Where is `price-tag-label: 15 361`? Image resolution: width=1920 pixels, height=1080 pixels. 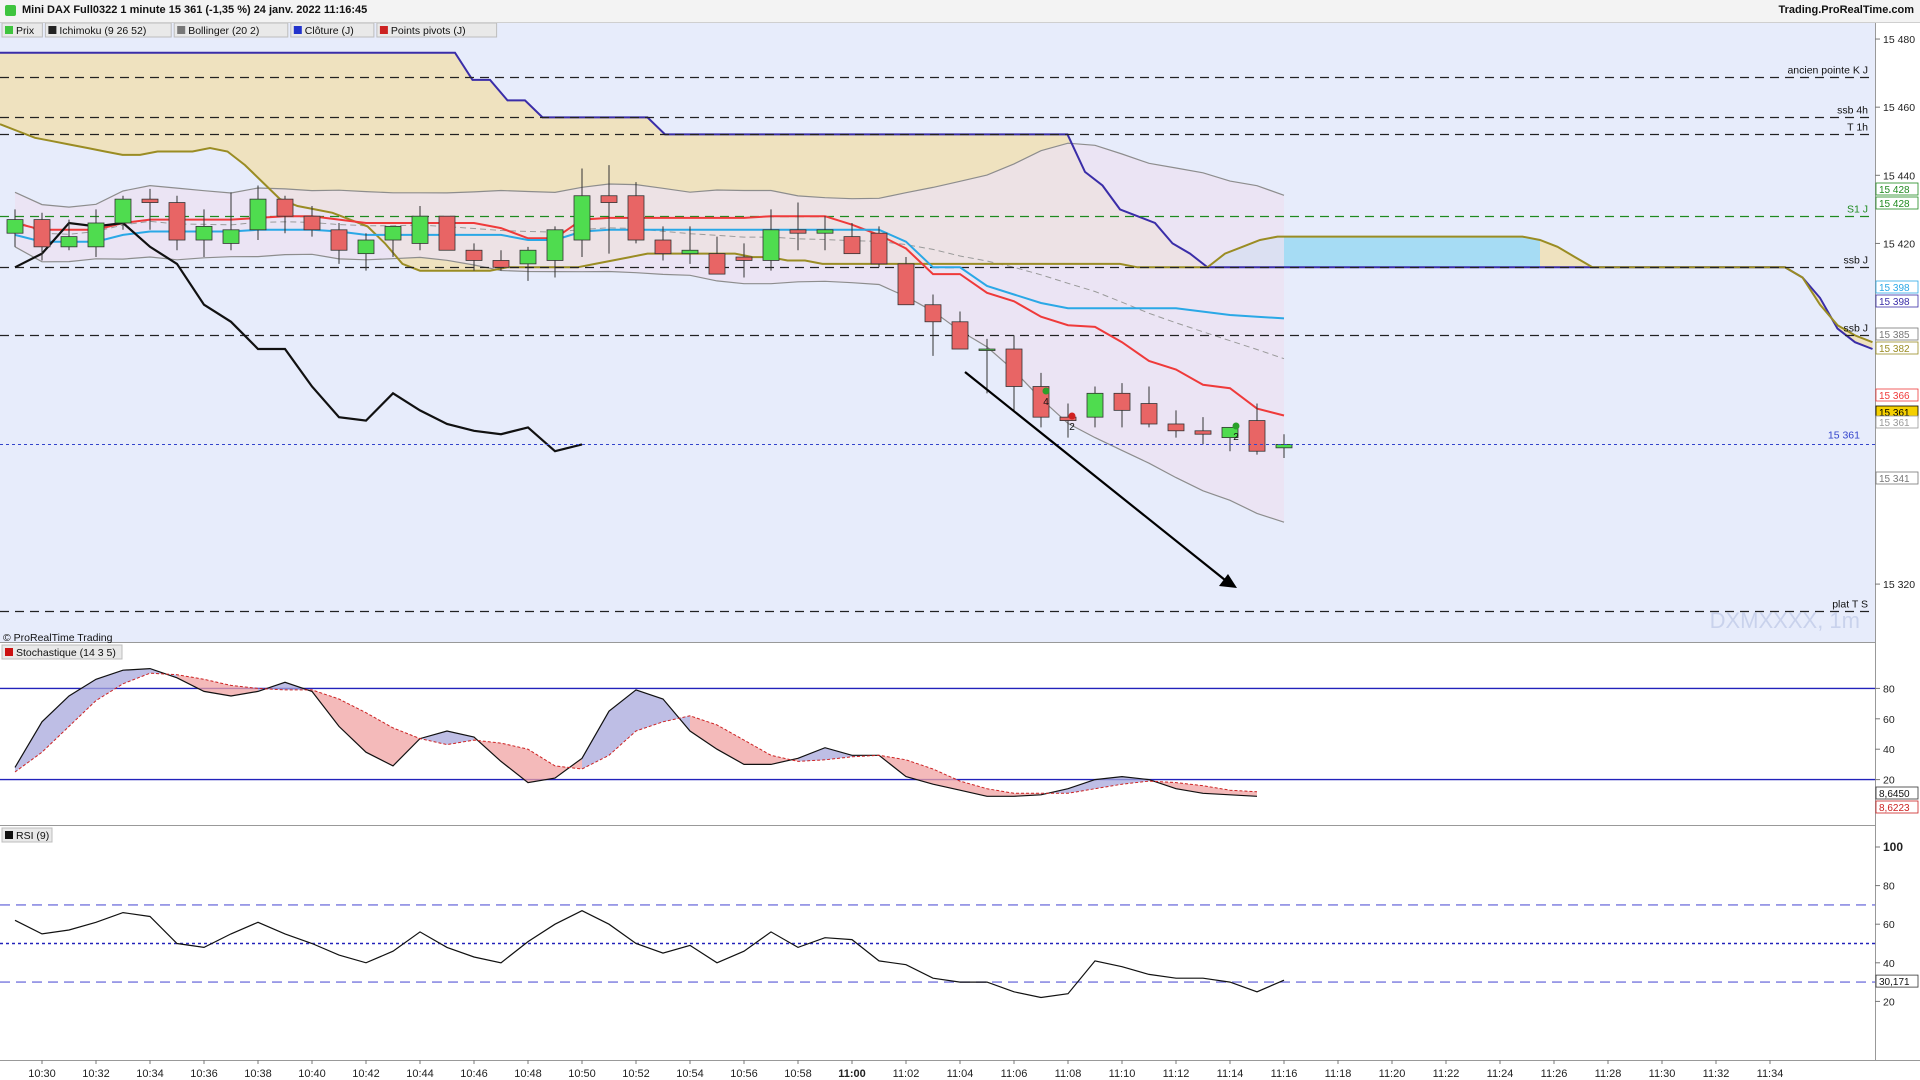
price-tag-label: 15 361 is located at coordinates (1894, 423).